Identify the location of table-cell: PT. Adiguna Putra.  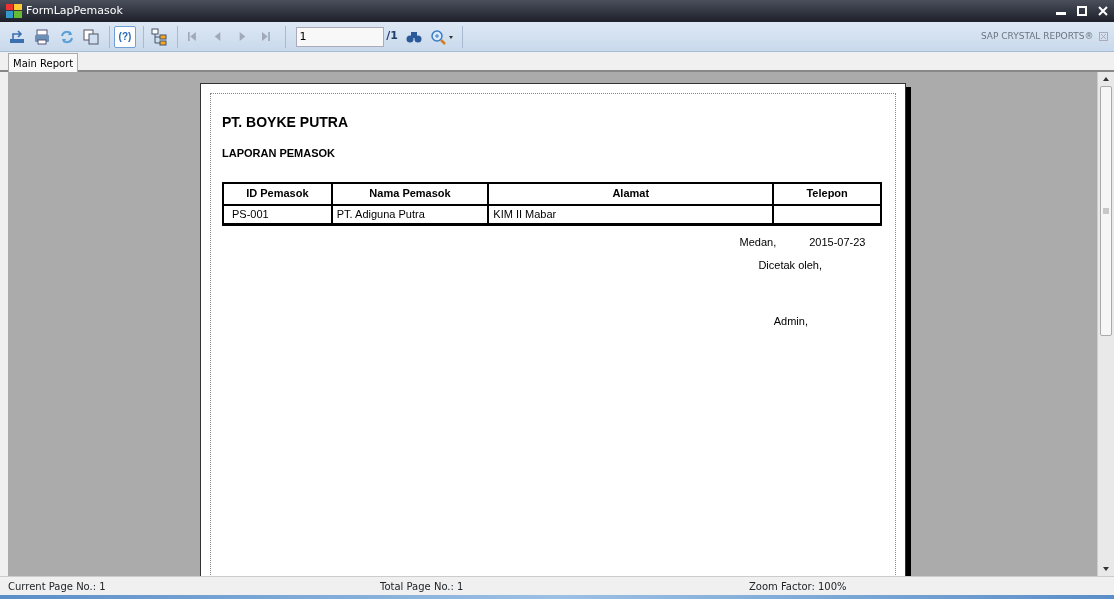
(410, 214).